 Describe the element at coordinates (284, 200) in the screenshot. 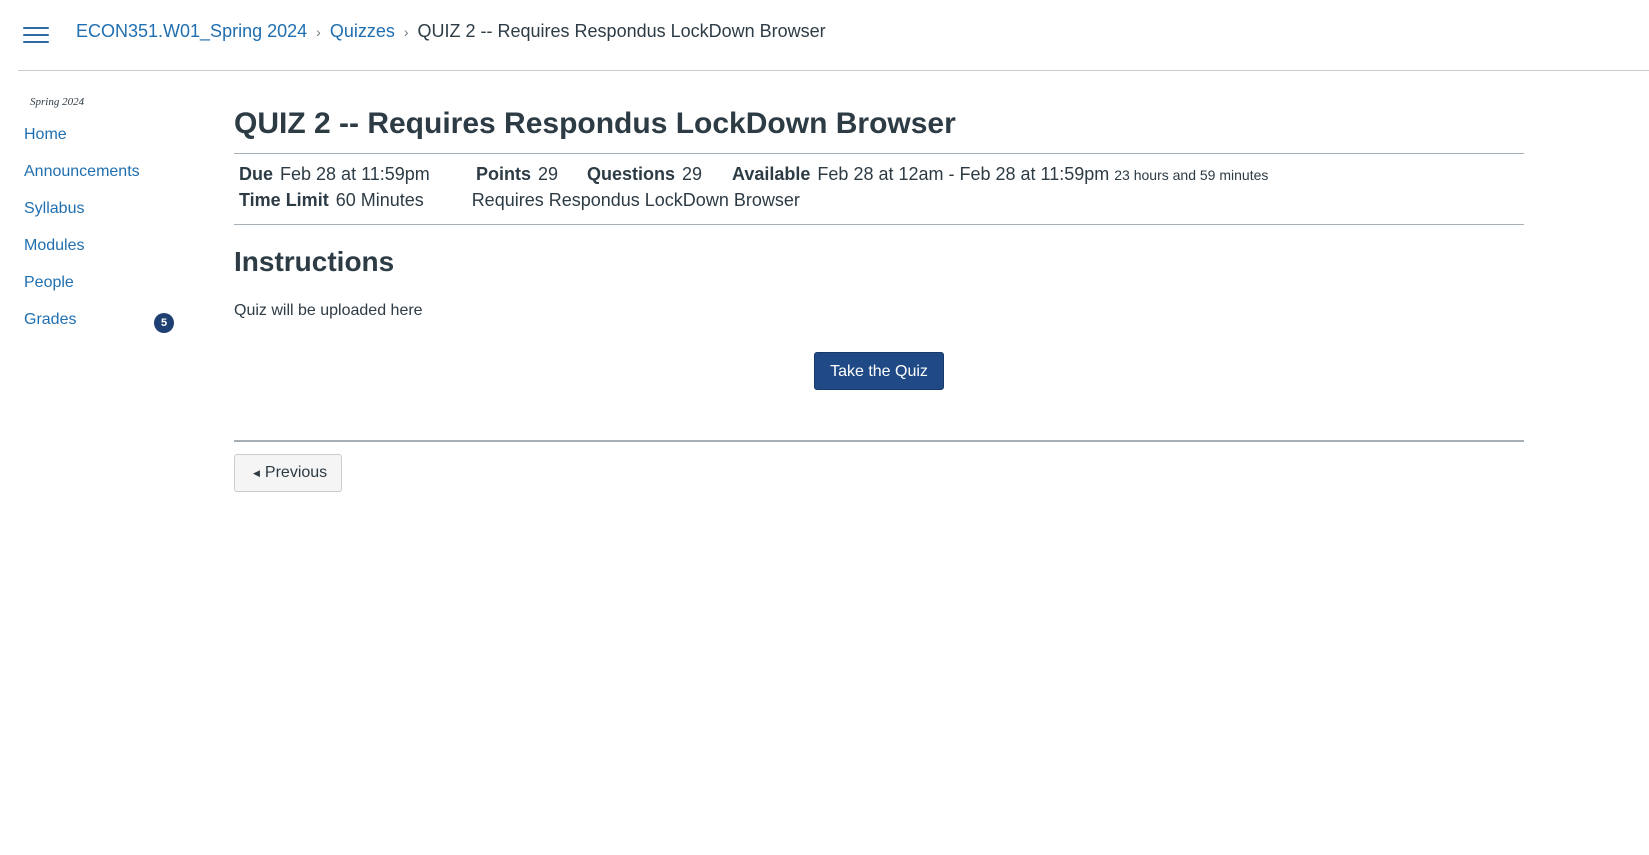

I see `time-limit-label: Time Limit` at that location.